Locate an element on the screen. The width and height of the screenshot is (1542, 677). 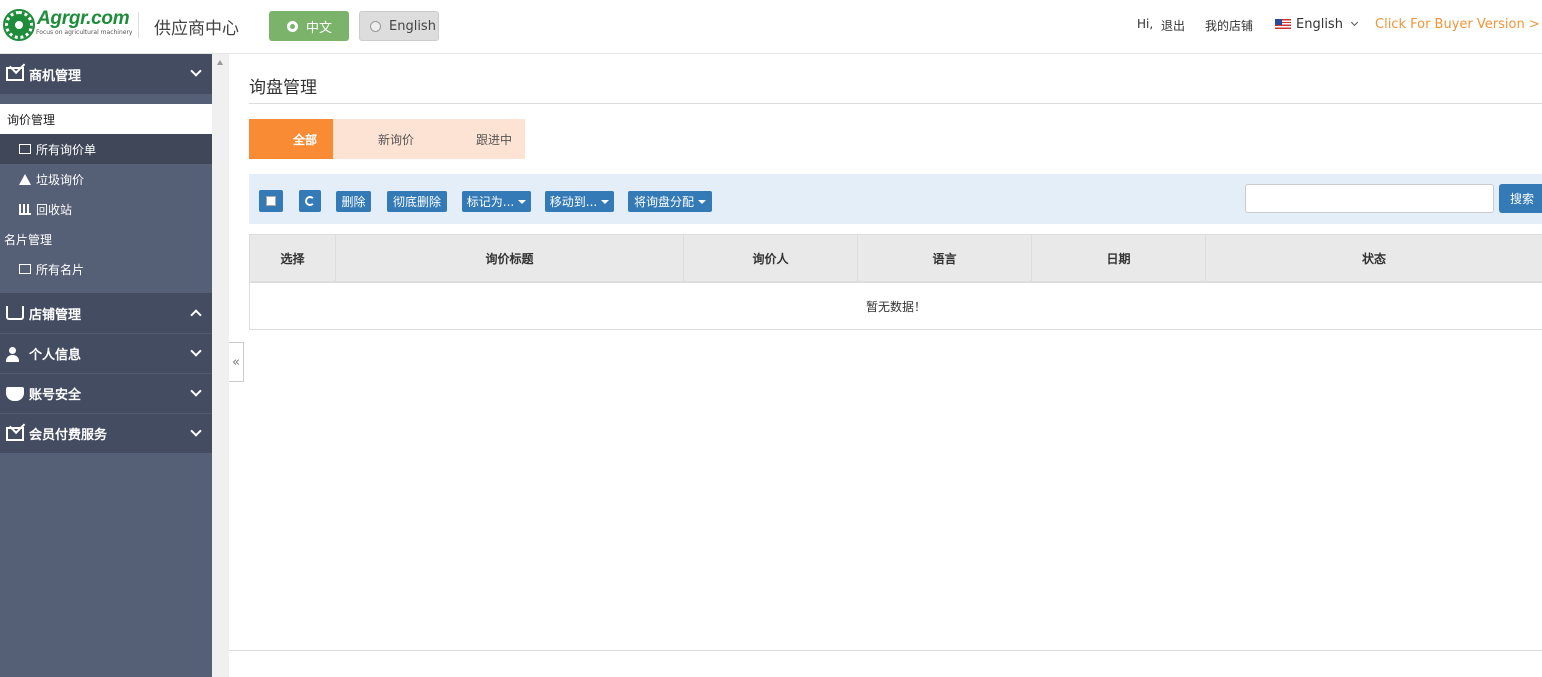
inquiry-tabs: 全部 新询价 跟进中 is located at coordinates (387, 139).